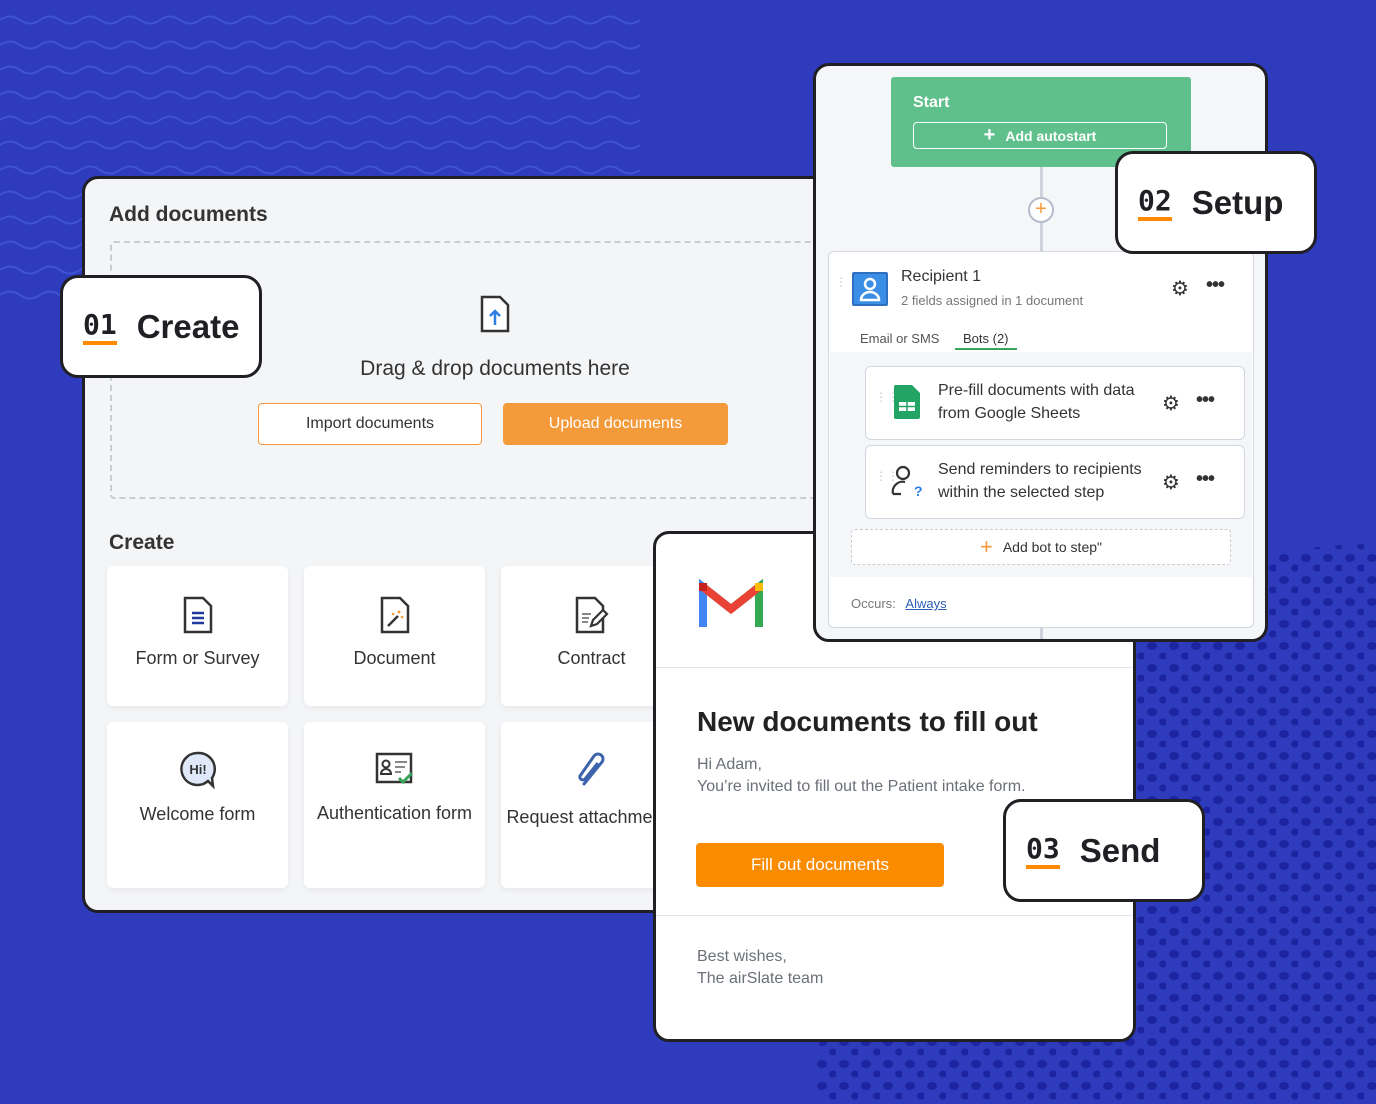  I want to click on tile-form-or-survey: Form or Survey, so click(197, 636).